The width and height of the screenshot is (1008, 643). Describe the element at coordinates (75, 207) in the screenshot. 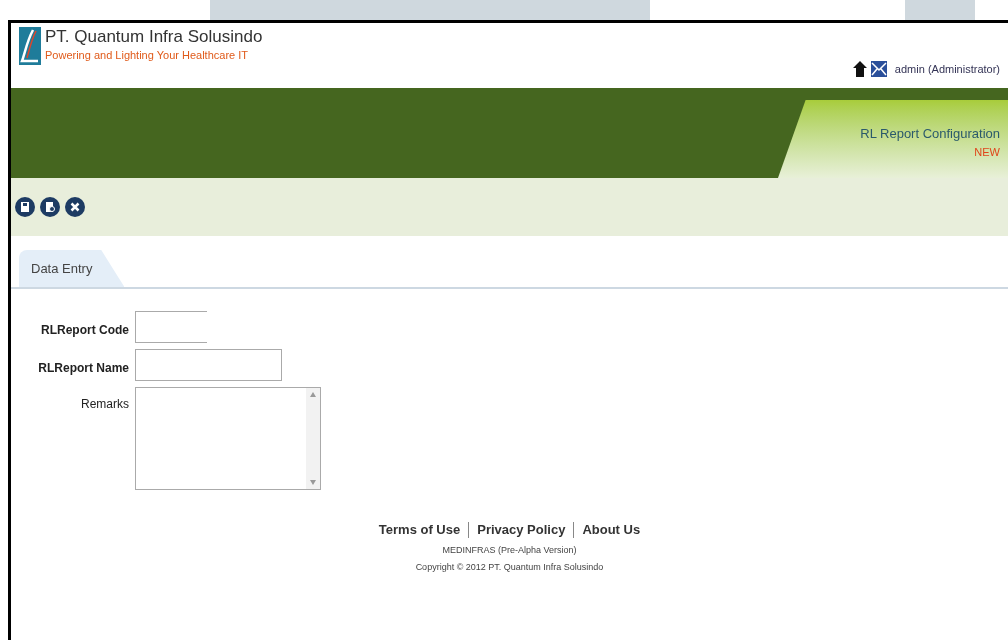

I see `close-icon` at that location.